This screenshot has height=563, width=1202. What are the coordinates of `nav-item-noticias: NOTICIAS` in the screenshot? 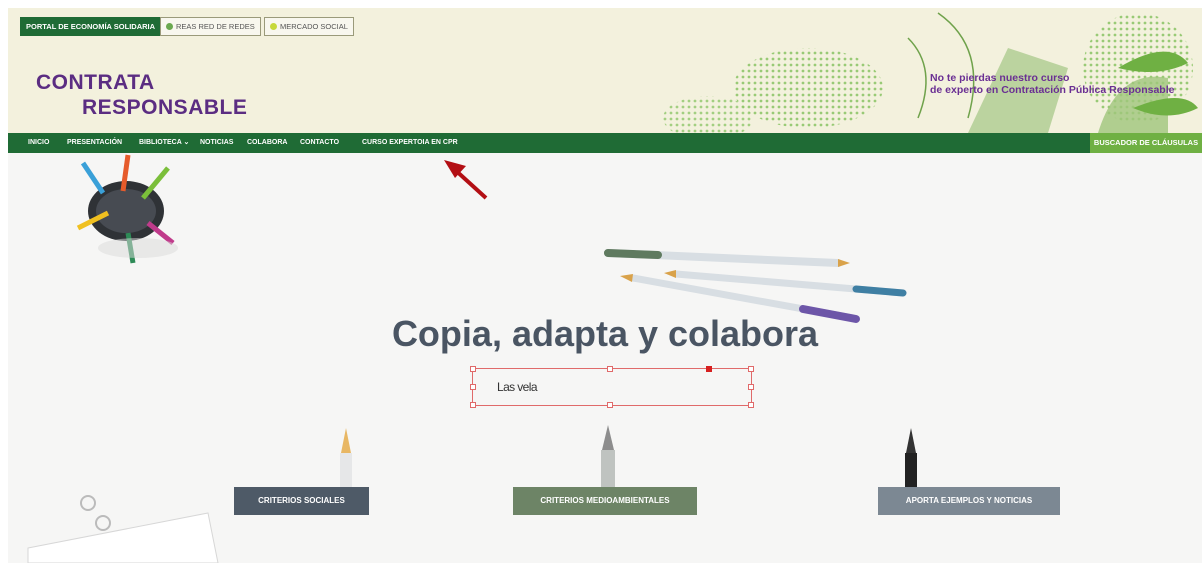 It's located at (216, 143).